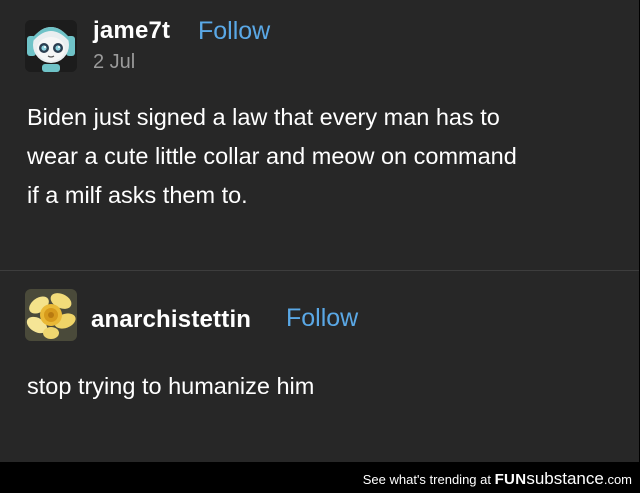  I want to click on footer-brand-suffix: .com, so click(617, 479).